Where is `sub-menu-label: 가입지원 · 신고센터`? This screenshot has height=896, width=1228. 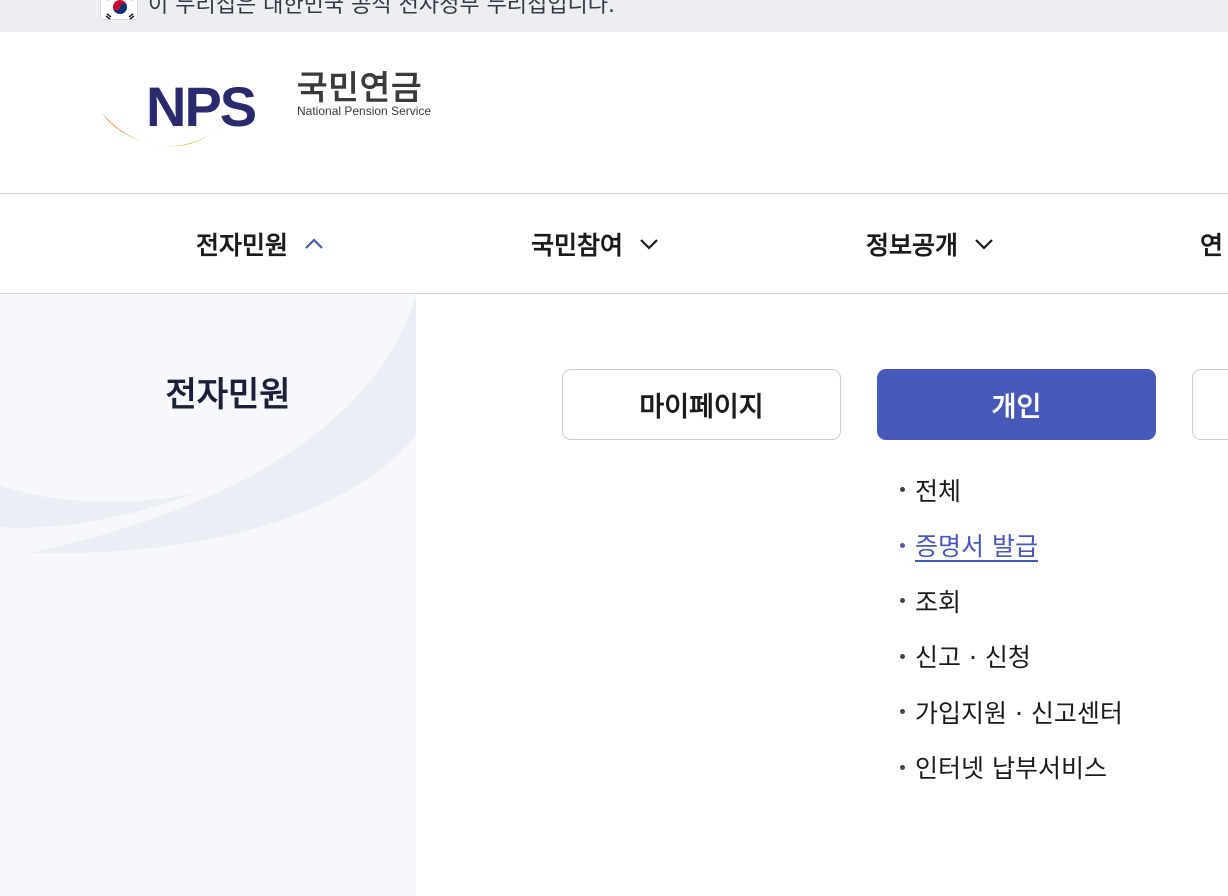 sub-menu-label: 가입지원 · 신고센터 is located at coordinates (1019, 713).